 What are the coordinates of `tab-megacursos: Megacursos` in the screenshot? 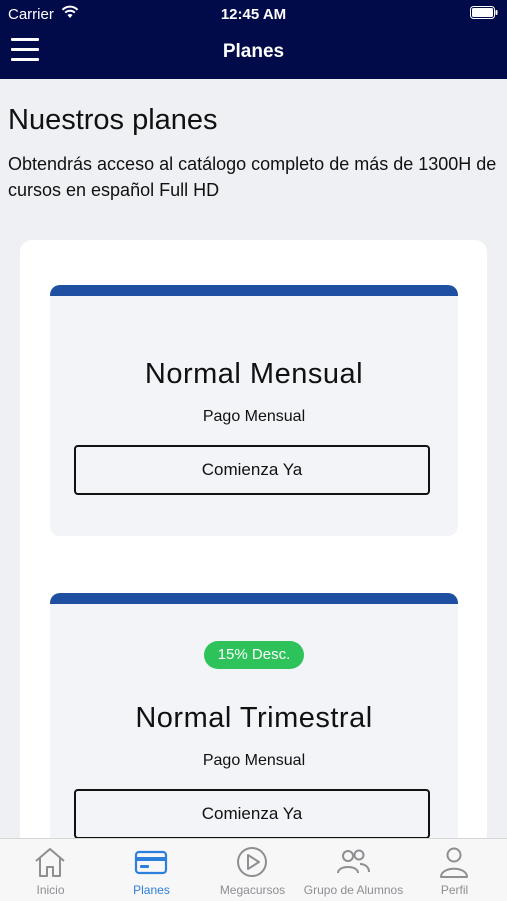 It's located at (252, 870).